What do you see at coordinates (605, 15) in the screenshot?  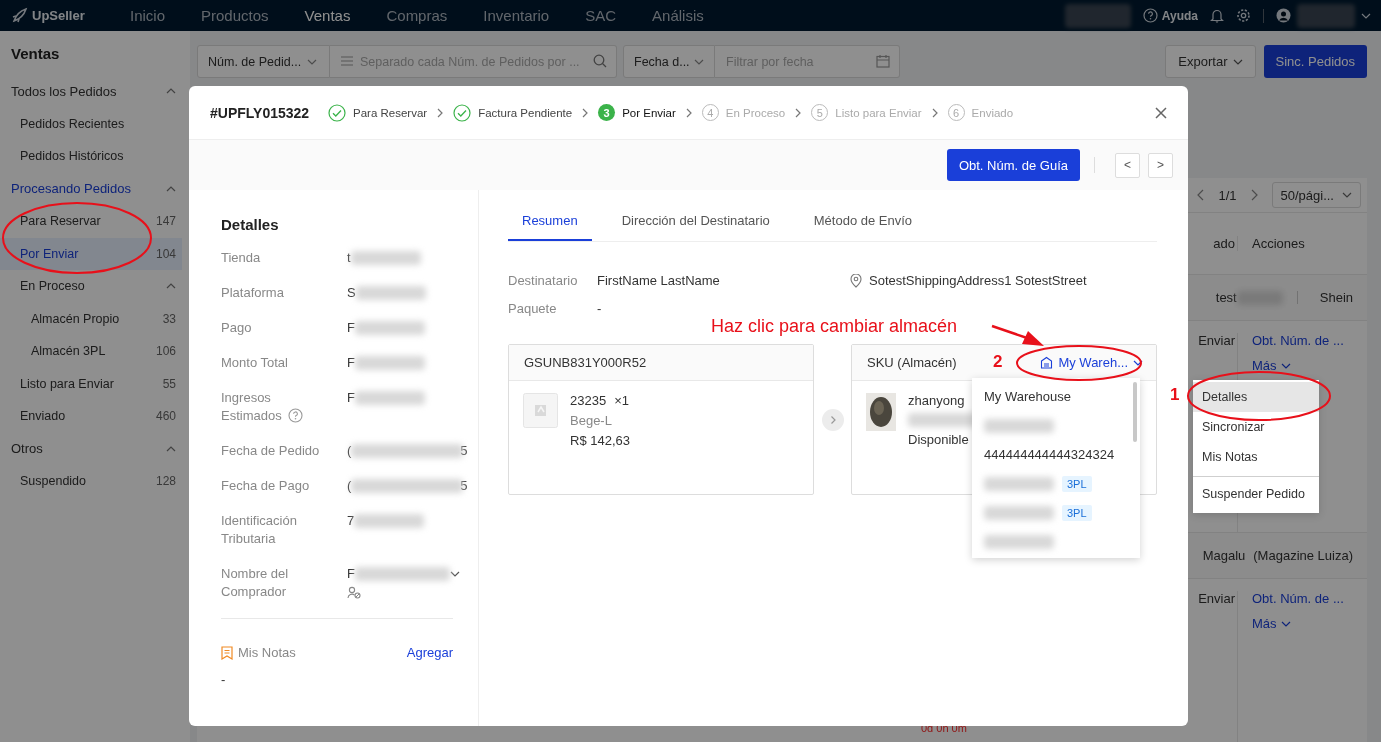 I see `nav-item: SAC` at bounding box center [605, 15].